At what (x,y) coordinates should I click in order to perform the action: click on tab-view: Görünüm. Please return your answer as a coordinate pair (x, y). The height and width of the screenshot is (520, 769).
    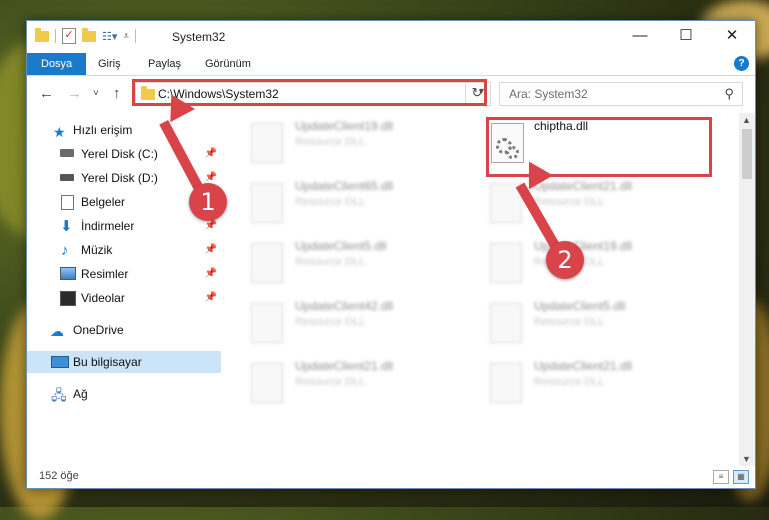
    Looking at the image, I should click on (228, 64).